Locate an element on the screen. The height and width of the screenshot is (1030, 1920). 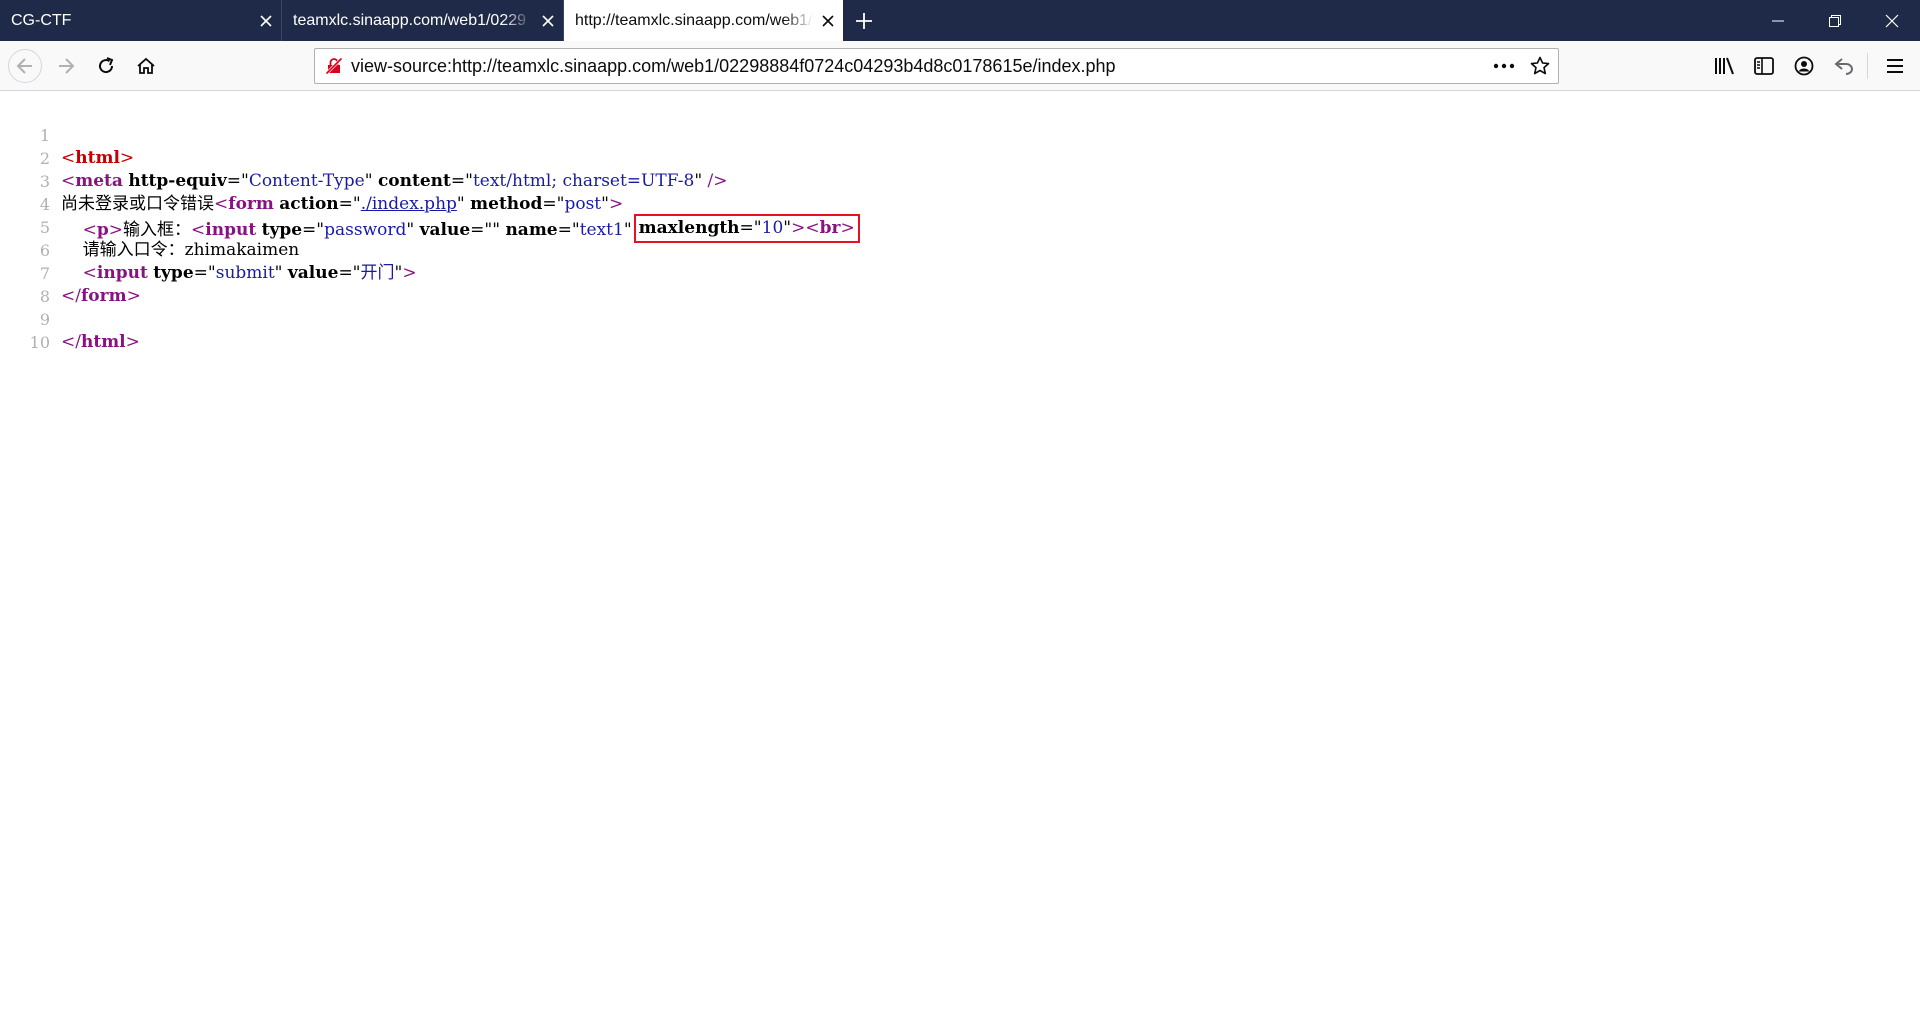
sidebar-button is located at coordinates (1764, 66).